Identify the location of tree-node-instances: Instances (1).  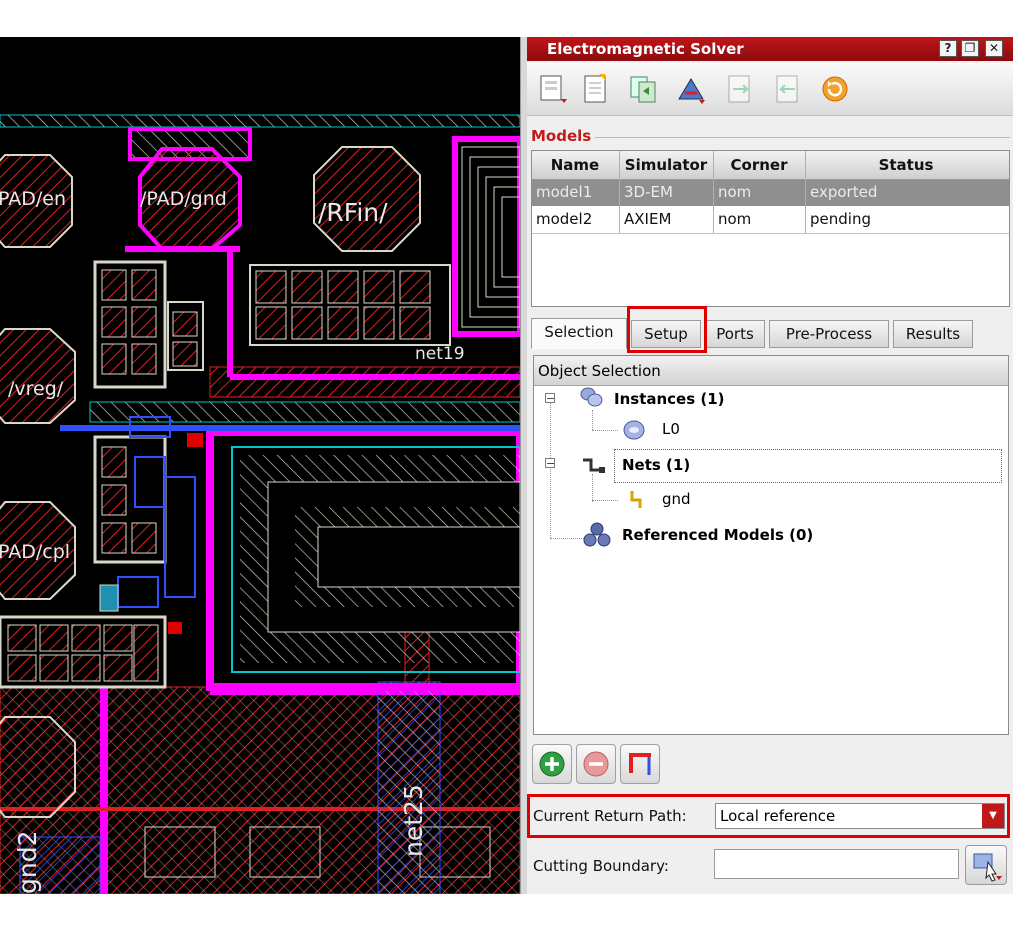
(669, 399).